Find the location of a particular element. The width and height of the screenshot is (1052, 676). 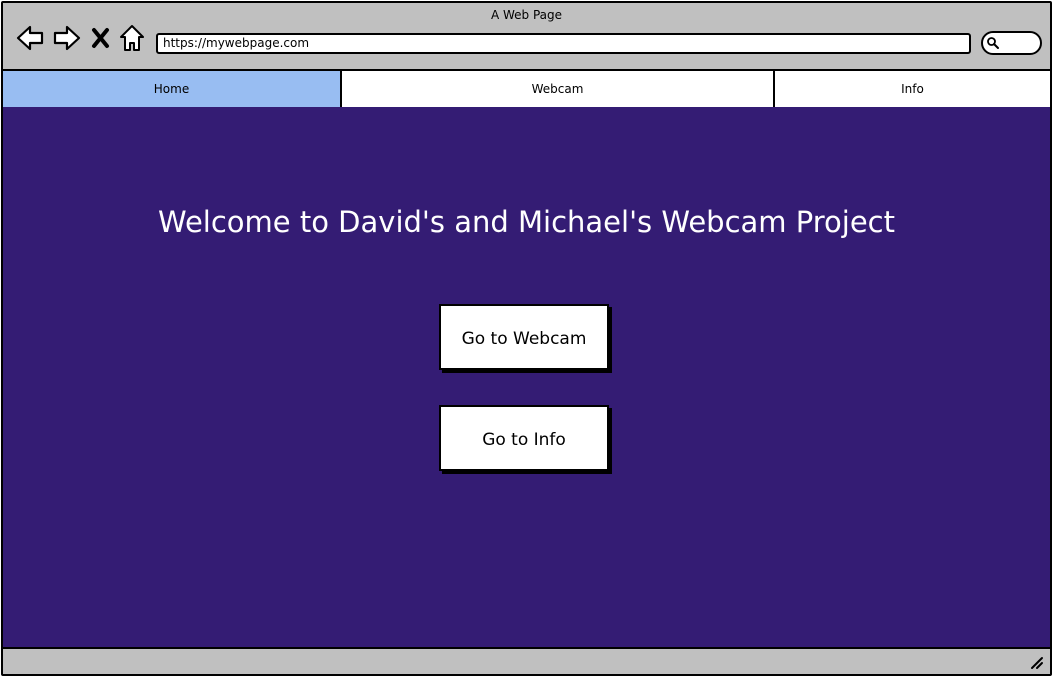

nav-tabs: Home Webcam Info is located at coordinates (526, 89).